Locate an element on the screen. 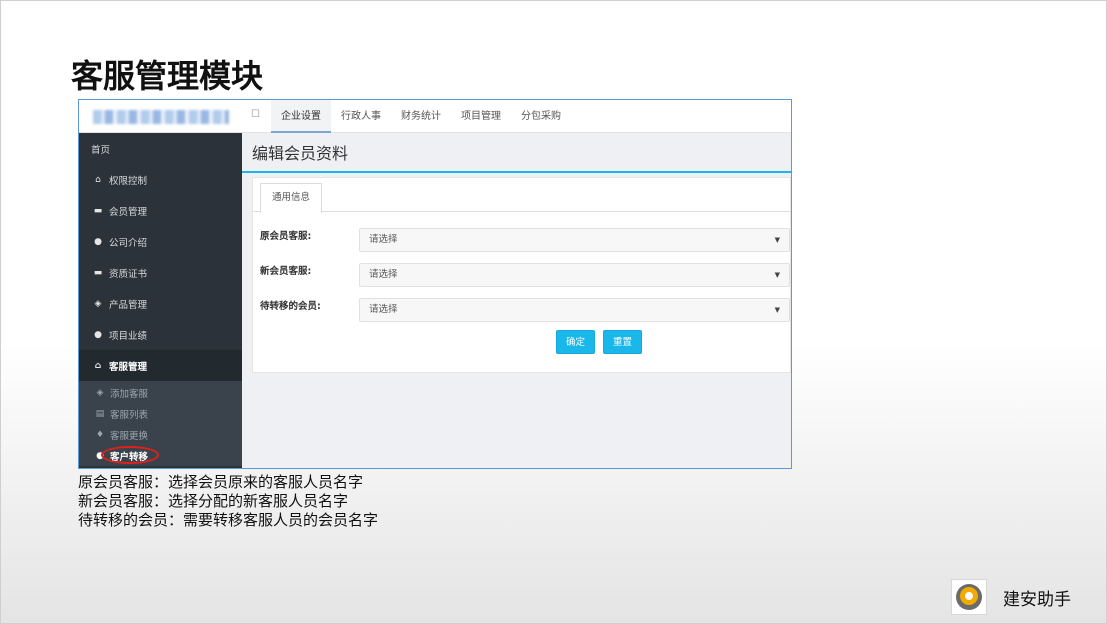 The height and width of the screenshot is (624, 1107). form-row-original-service: 原会员客服: 请选择 ▼ is located at coordinates (525, 240).